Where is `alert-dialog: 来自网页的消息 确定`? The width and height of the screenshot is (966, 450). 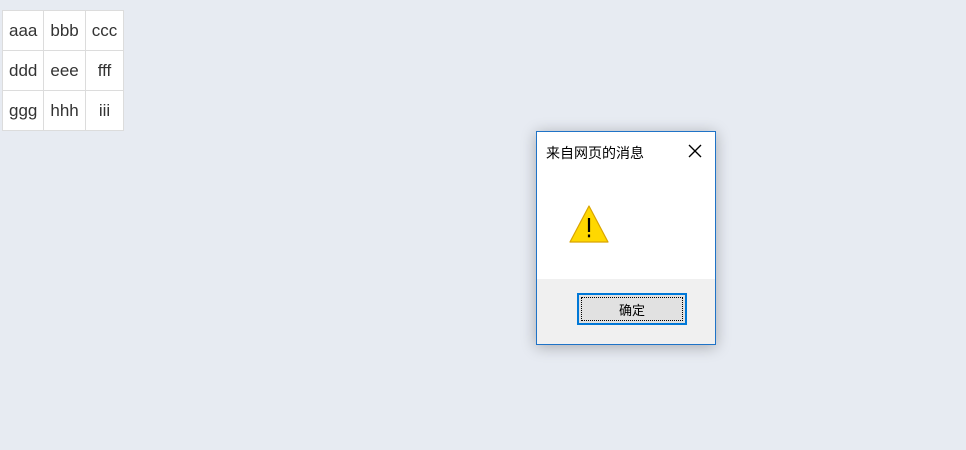
alert-dialog: 来自网页的消息 确定 is located at coordinates (626, 238).